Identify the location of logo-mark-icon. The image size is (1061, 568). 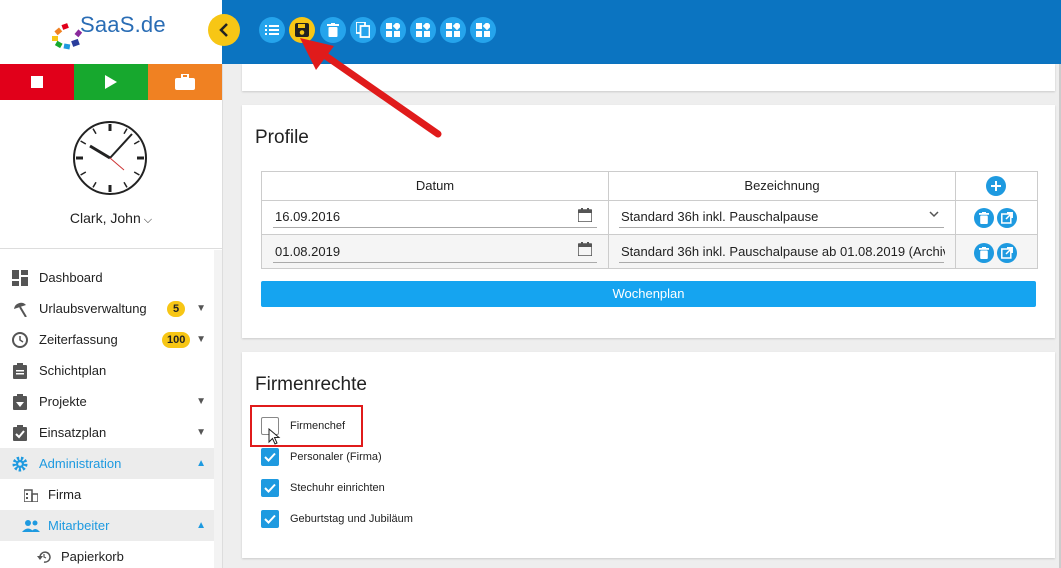
(67, 36).